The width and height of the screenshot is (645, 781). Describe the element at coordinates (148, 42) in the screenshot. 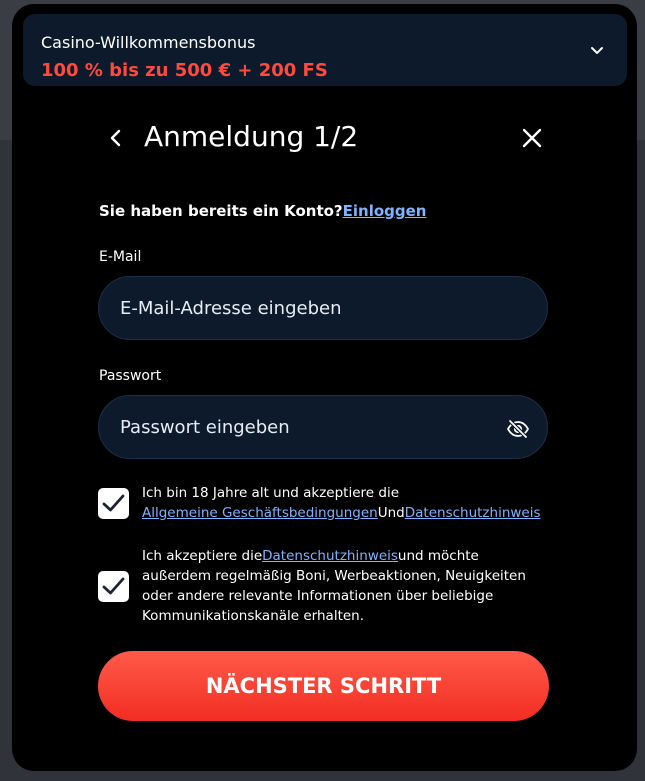

I see `bonus-label: Casino-Willkommensbonus` at that location.